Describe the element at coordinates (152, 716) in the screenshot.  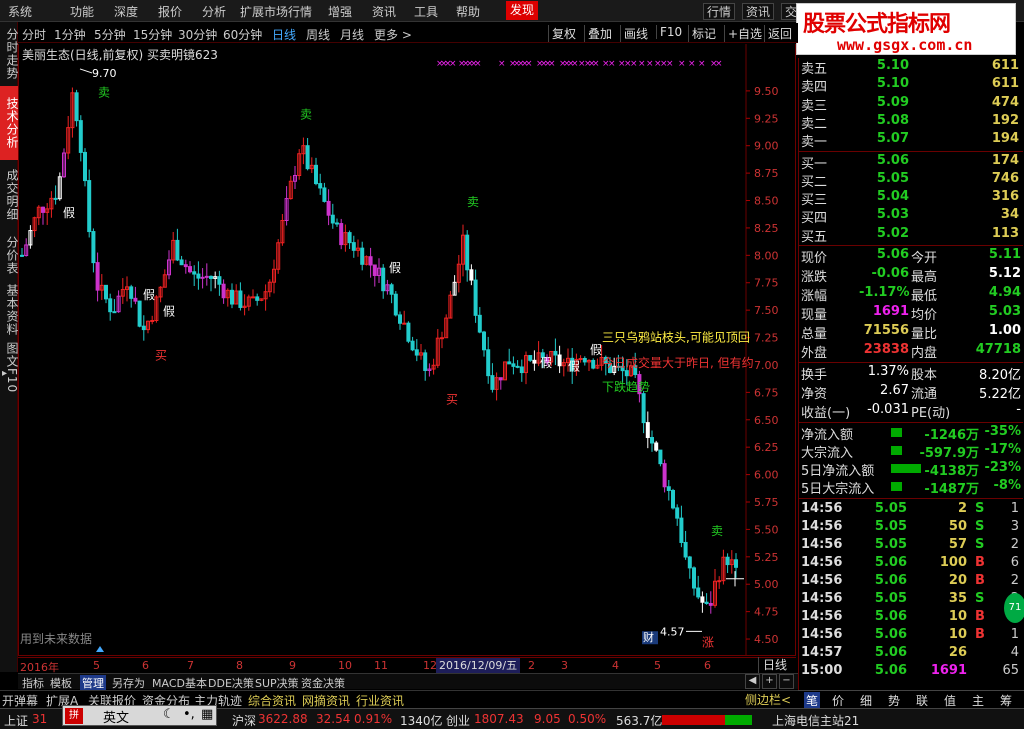
I see `ime-language: 英文 ☾ •, ▦` at that location.